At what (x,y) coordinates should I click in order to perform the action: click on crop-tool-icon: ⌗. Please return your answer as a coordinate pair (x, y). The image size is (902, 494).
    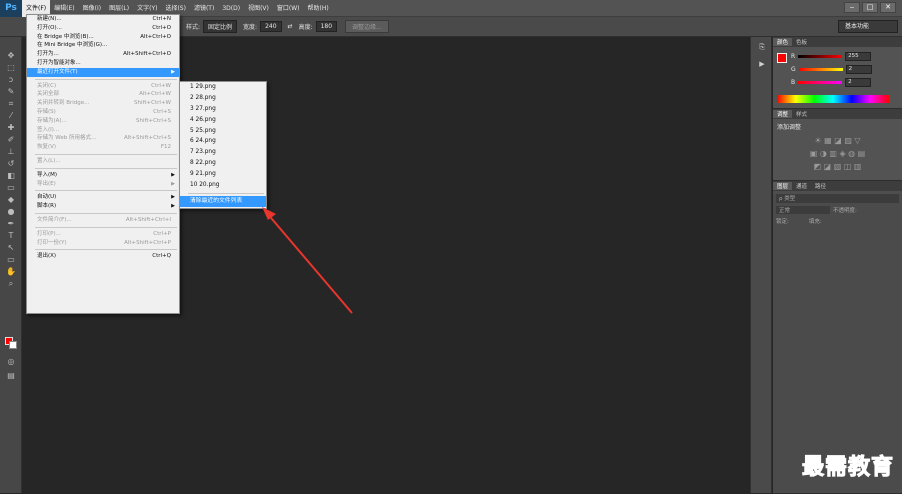
    Looking at the image, I should click on (11, 103).